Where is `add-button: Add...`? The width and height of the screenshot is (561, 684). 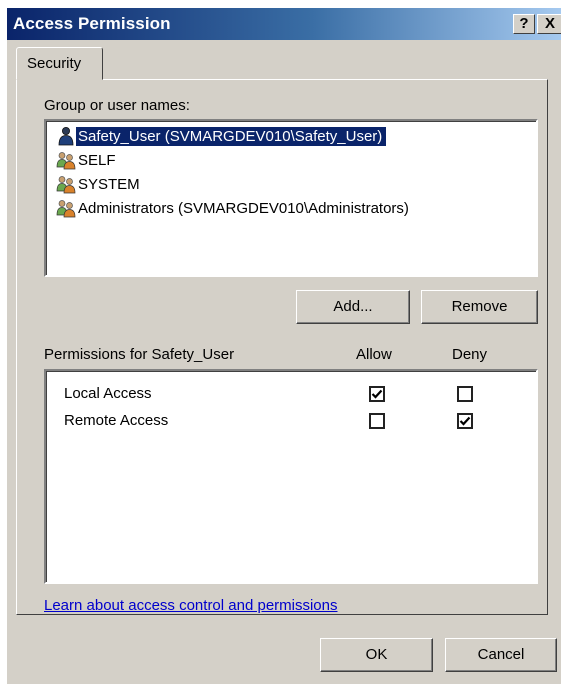 add-button: Add... is located at coordinates (353, 307).